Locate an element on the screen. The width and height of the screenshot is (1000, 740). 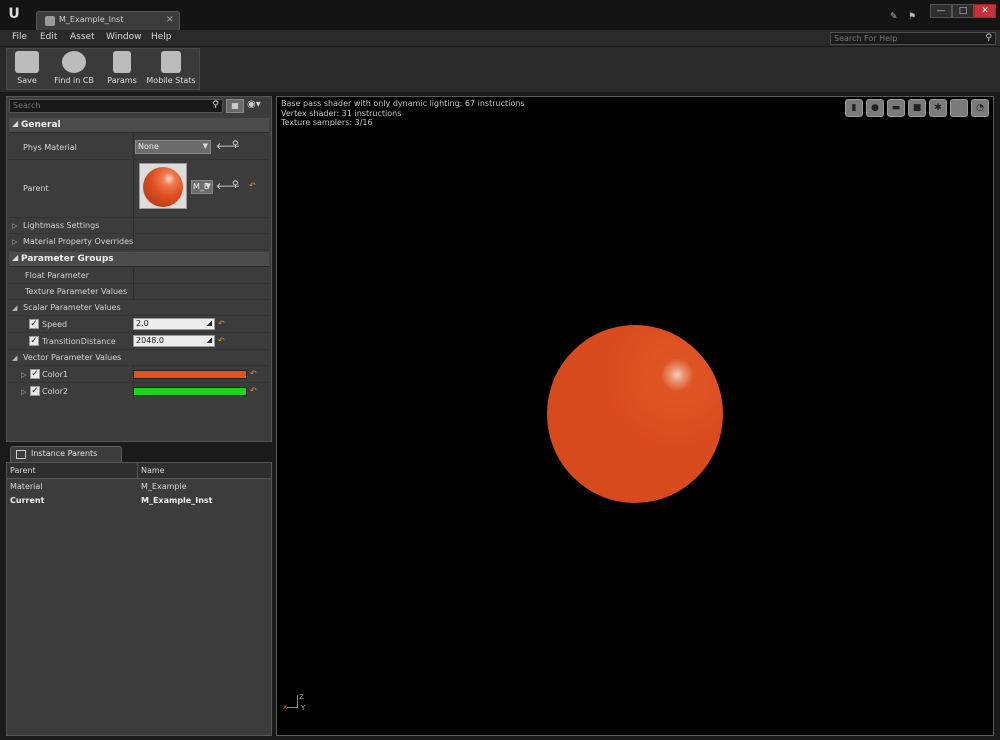
color2-checkbox: ✓ is located at coordinates (35, 391).